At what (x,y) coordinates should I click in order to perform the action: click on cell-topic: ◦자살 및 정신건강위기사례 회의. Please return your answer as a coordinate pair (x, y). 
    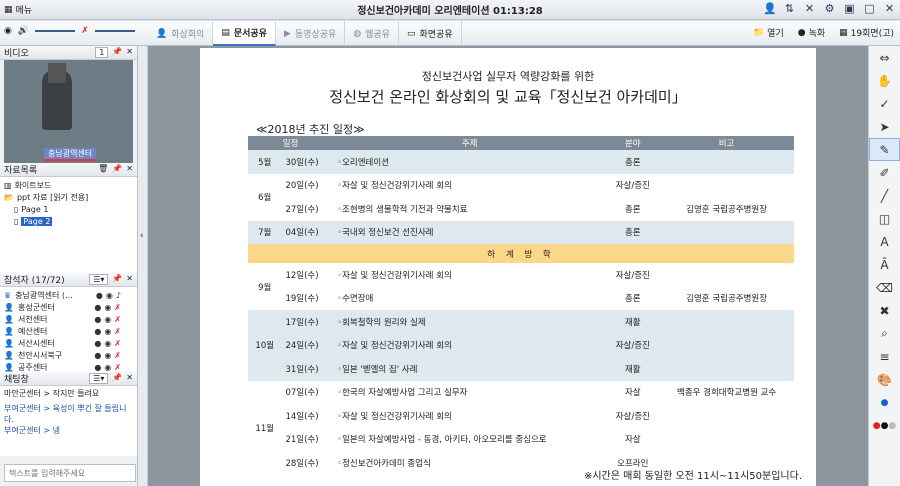
    Looking at the image, I should click on (470, 345).